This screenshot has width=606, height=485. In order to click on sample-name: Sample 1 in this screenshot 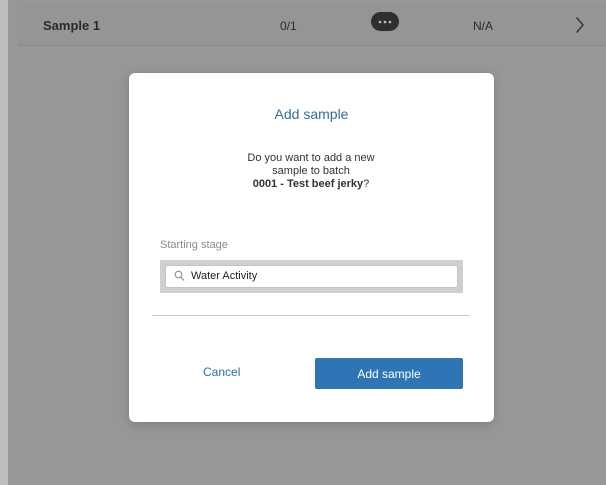, I will do `click(72, 25)`.